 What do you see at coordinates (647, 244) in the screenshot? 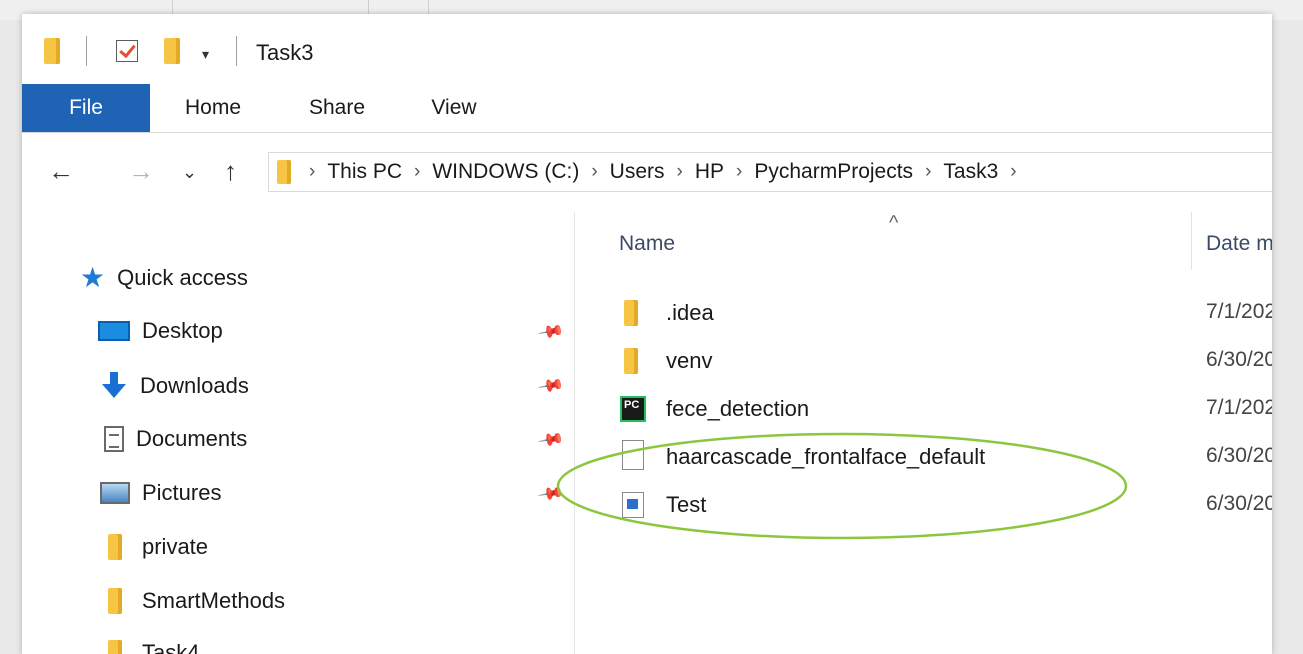
I see `column-header-name: Name` at bounding box center [647, 244].